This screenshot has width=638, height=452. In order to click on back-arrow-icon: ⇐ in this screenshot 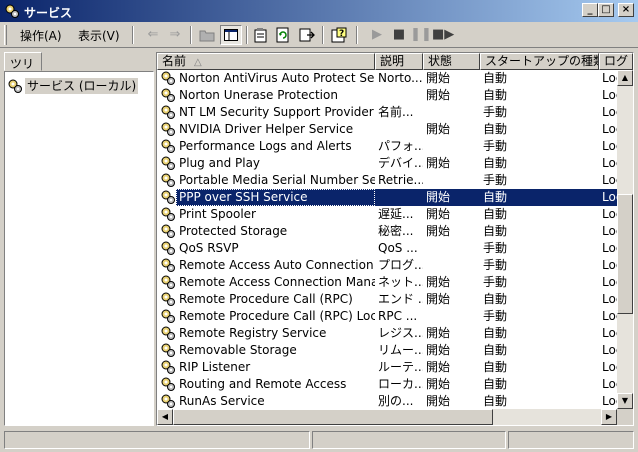, I will do `click(153, 35)`.